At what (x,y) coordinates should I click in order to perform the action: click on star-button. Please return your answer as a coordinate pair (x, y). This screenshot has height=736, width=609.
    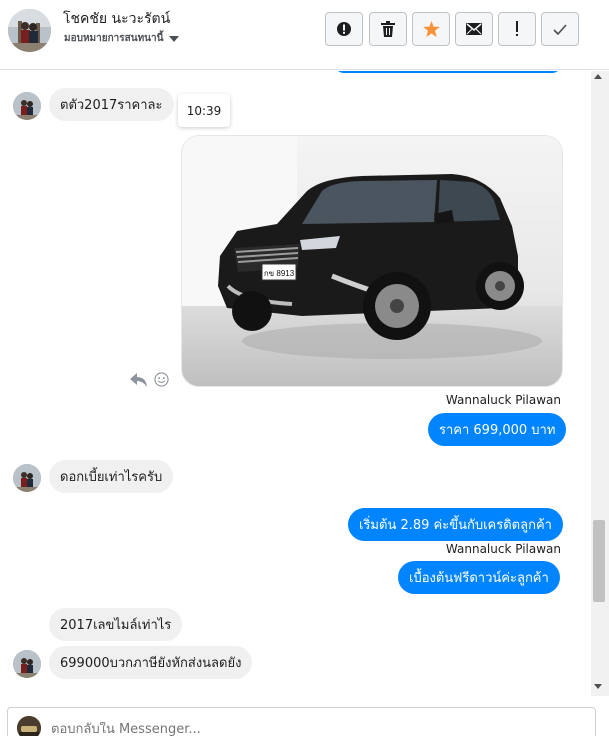
    Looking at the image, I should click on (431, 29).